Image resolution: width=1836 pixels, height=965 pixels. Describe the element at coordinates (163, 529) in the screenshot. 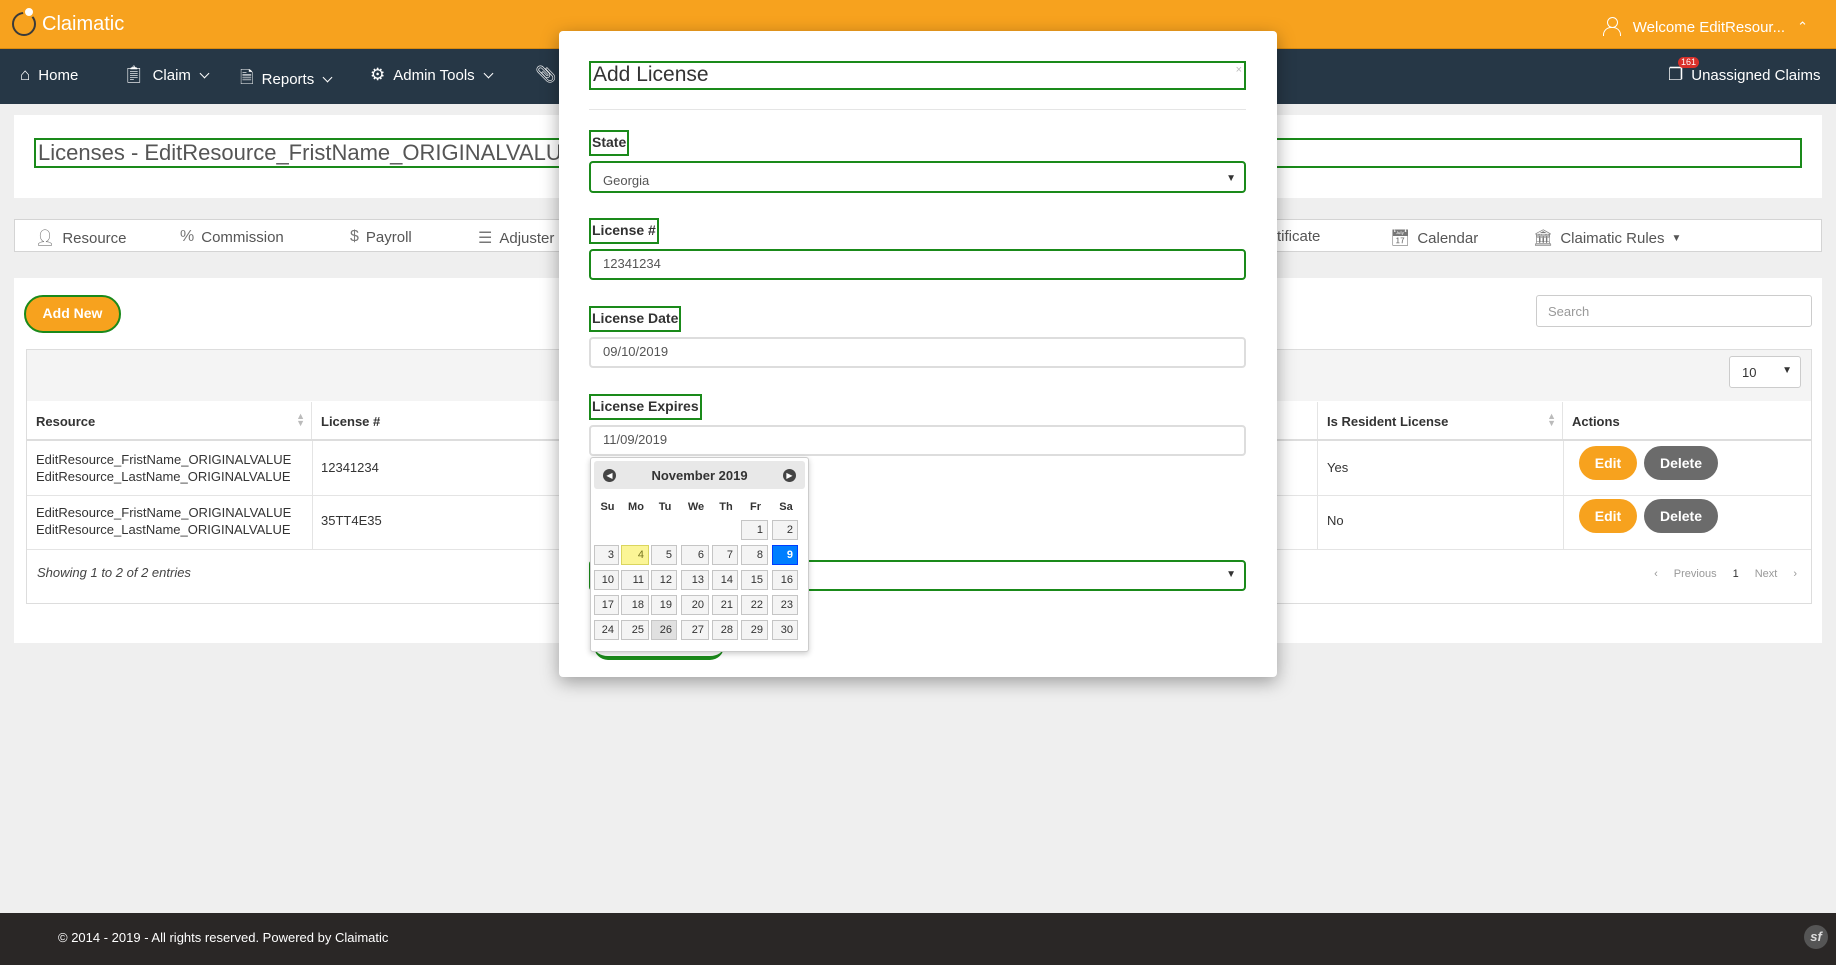

I see `resource-last-name: EditResource_LastName_ORIGINALVALUE` at that location.